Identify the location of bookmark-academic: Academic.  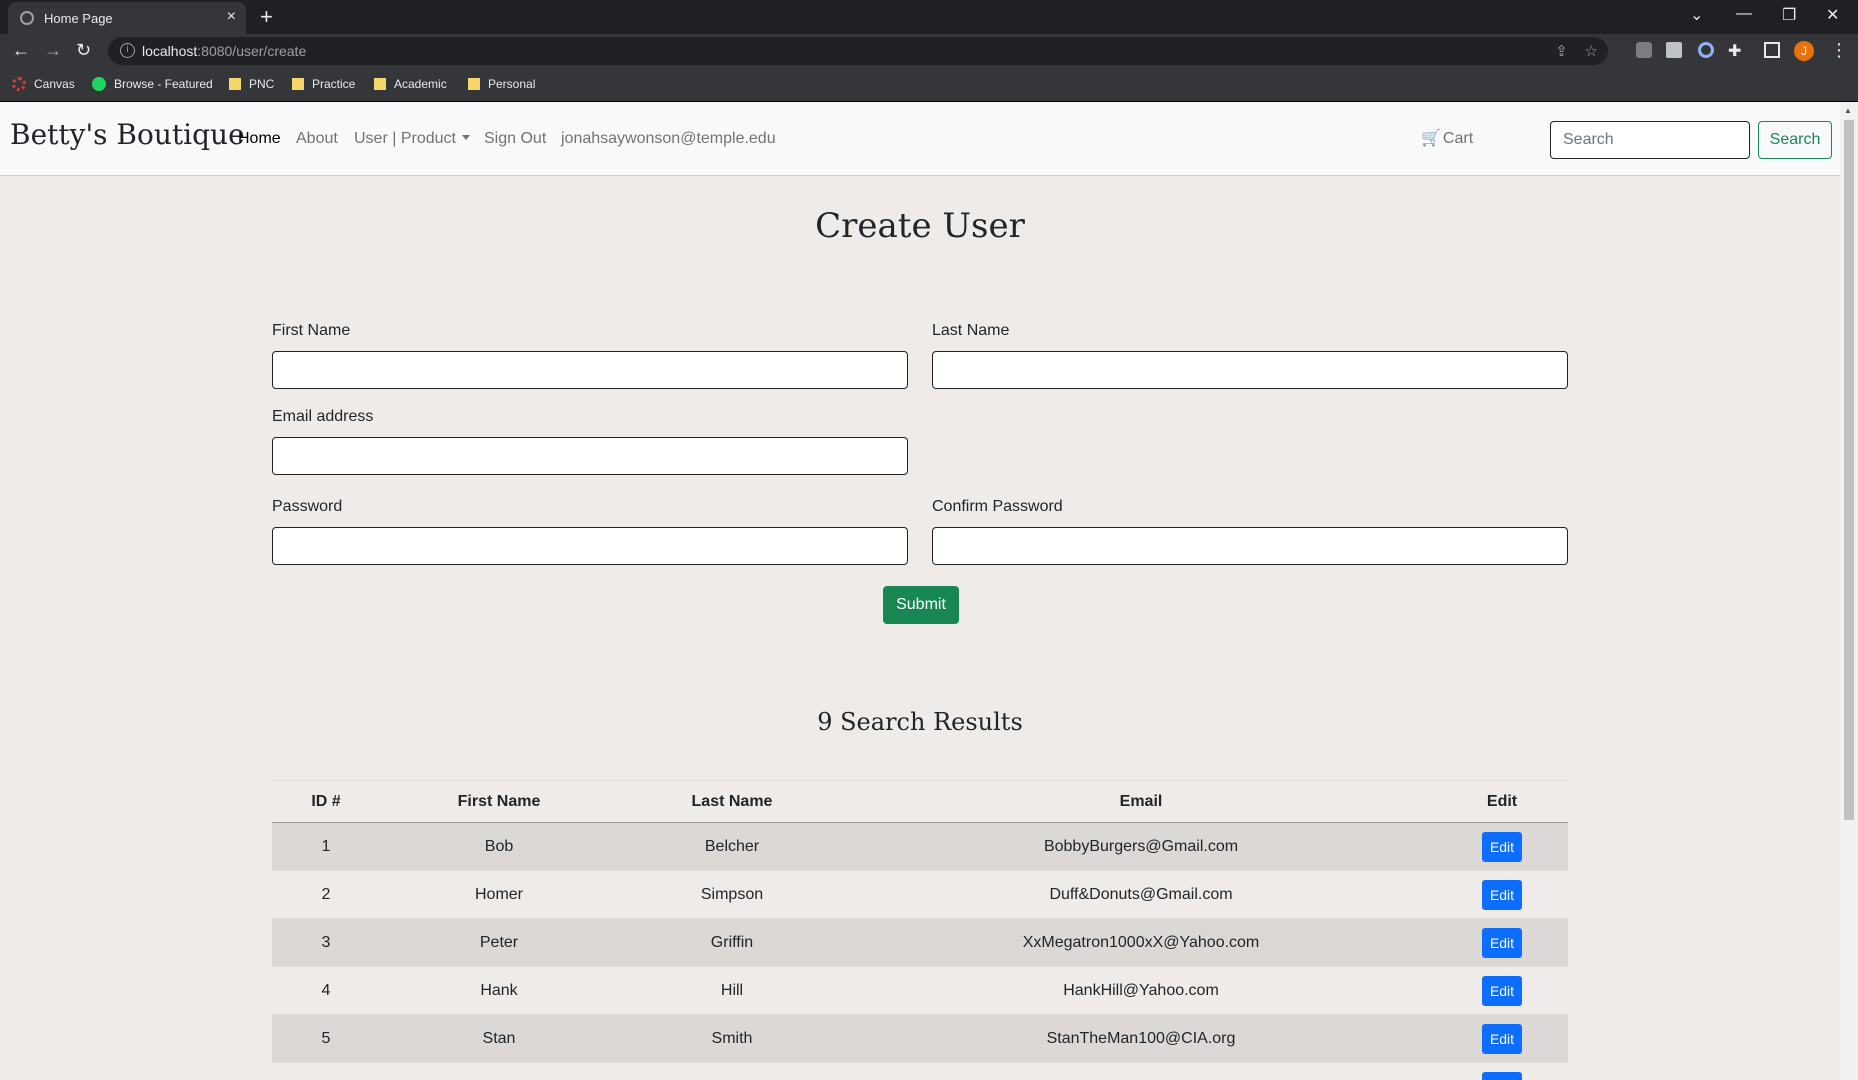
(410, 84).